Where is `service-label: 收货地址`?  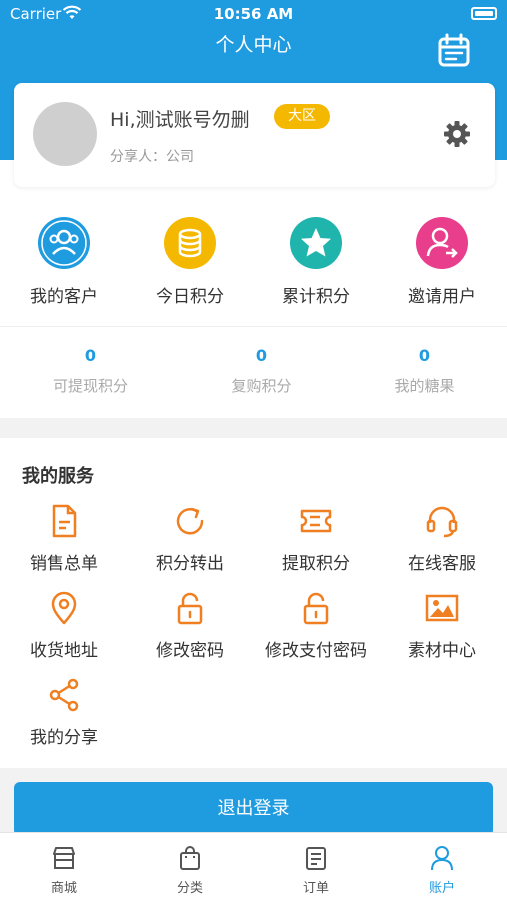 service-label: 收货地址 is located at coordinates (64, 651).